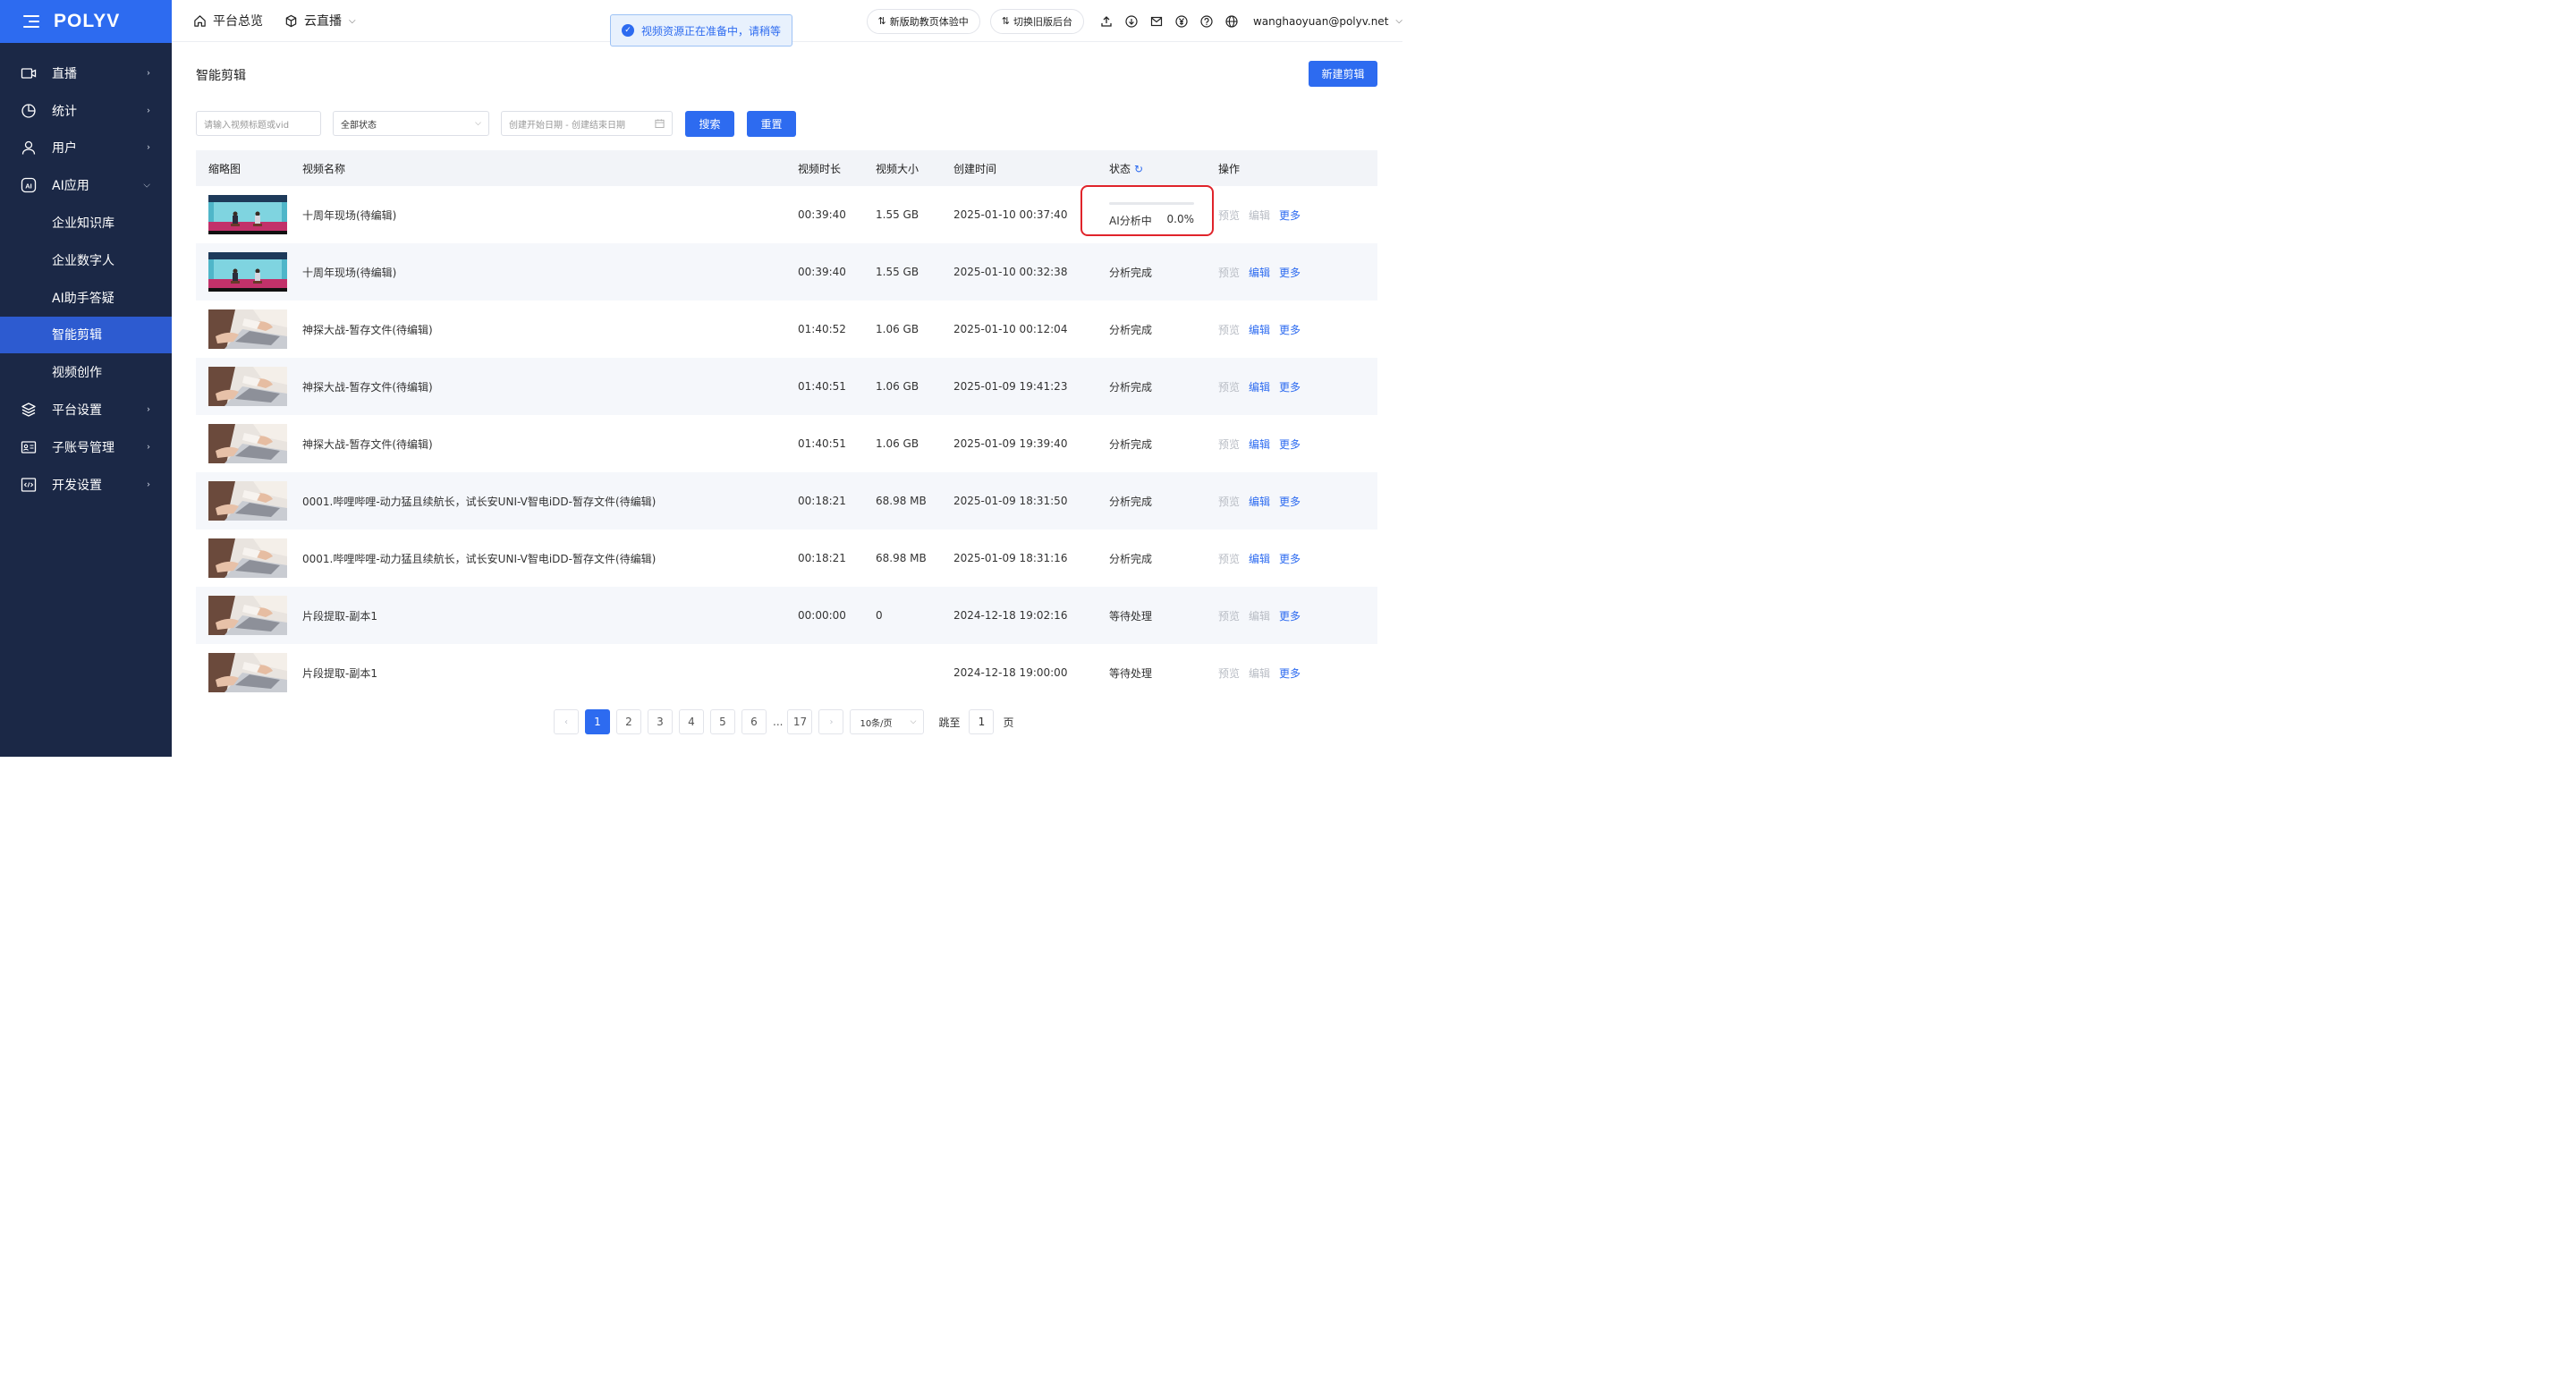 The height and width of the screenshot is (1390, 2576). Describe the element at coordinates (86, 485) in the screenshot. I see `sidebar-item-11: 开发设置 ›` at that location.